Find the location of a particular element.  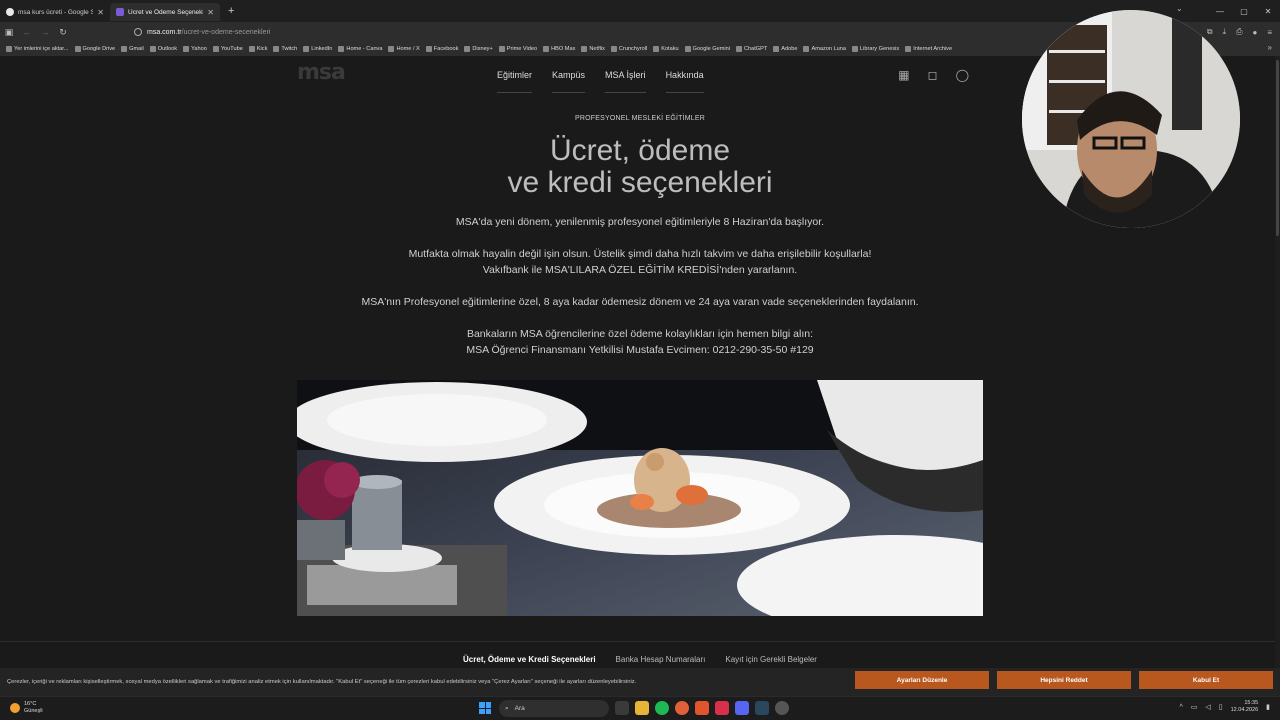

bookmark-label: Disney+ is located at coordinates (482, 49).